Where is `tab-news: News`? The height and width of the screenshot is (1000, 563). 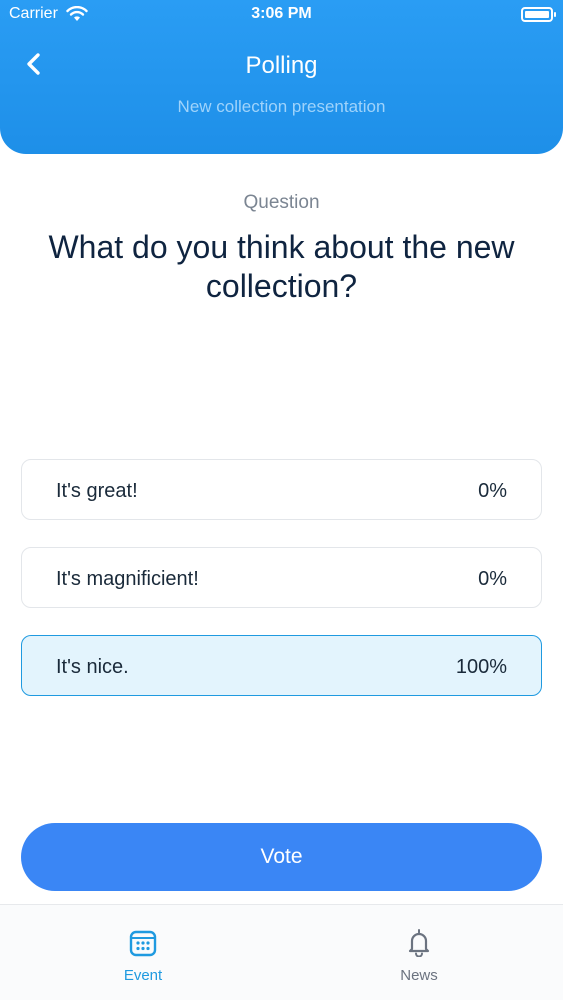
tab-news: News is located at coordinates (419, 952).